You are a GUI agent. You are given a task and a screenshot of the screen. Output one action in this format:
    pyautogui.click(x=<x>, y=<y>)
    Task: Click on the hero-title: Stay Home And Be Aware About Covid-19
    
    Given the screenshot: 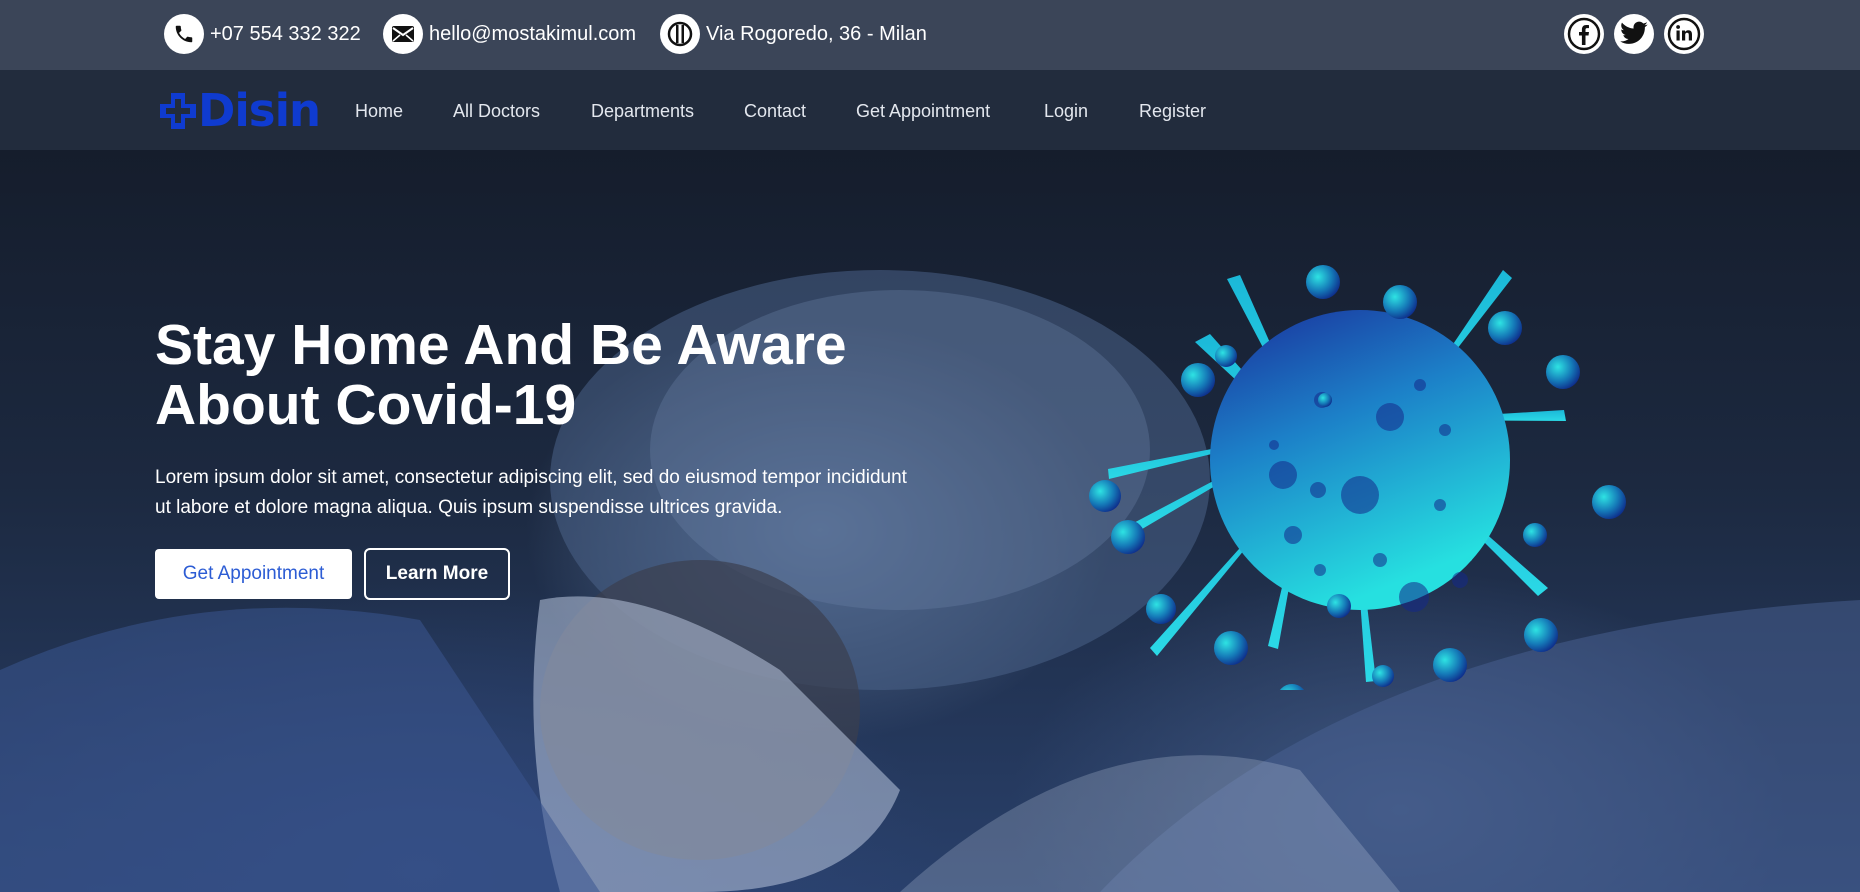 What is the action you would take?
    pyautogui.click(x=501, y=375)
    